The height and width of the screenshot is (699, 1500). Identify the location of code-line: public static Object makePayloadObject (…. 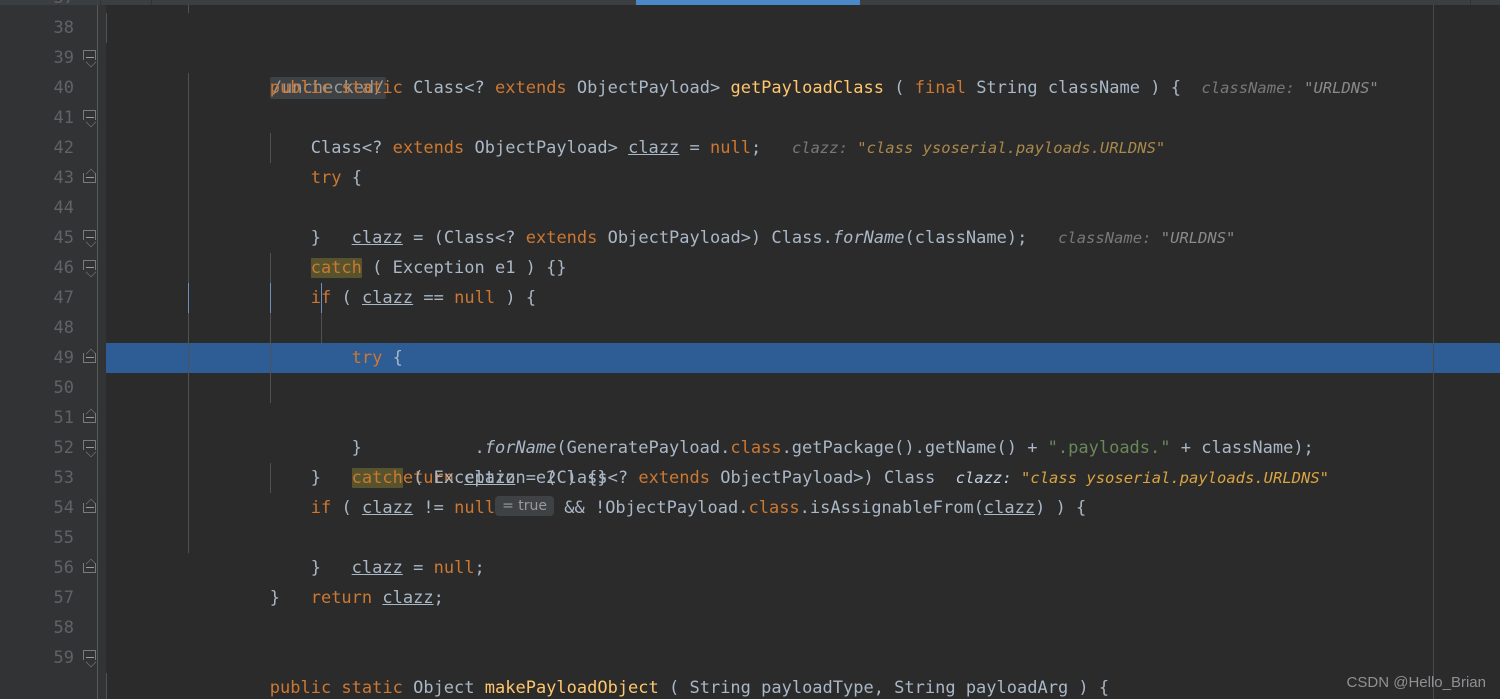
(803, 670).